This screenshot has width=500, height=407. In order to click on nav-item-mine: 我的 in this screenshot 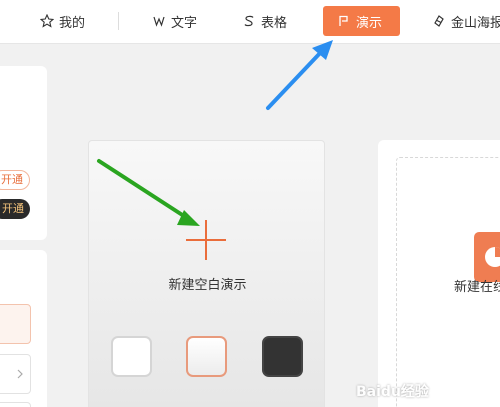, I will do `click(62, 21)`.